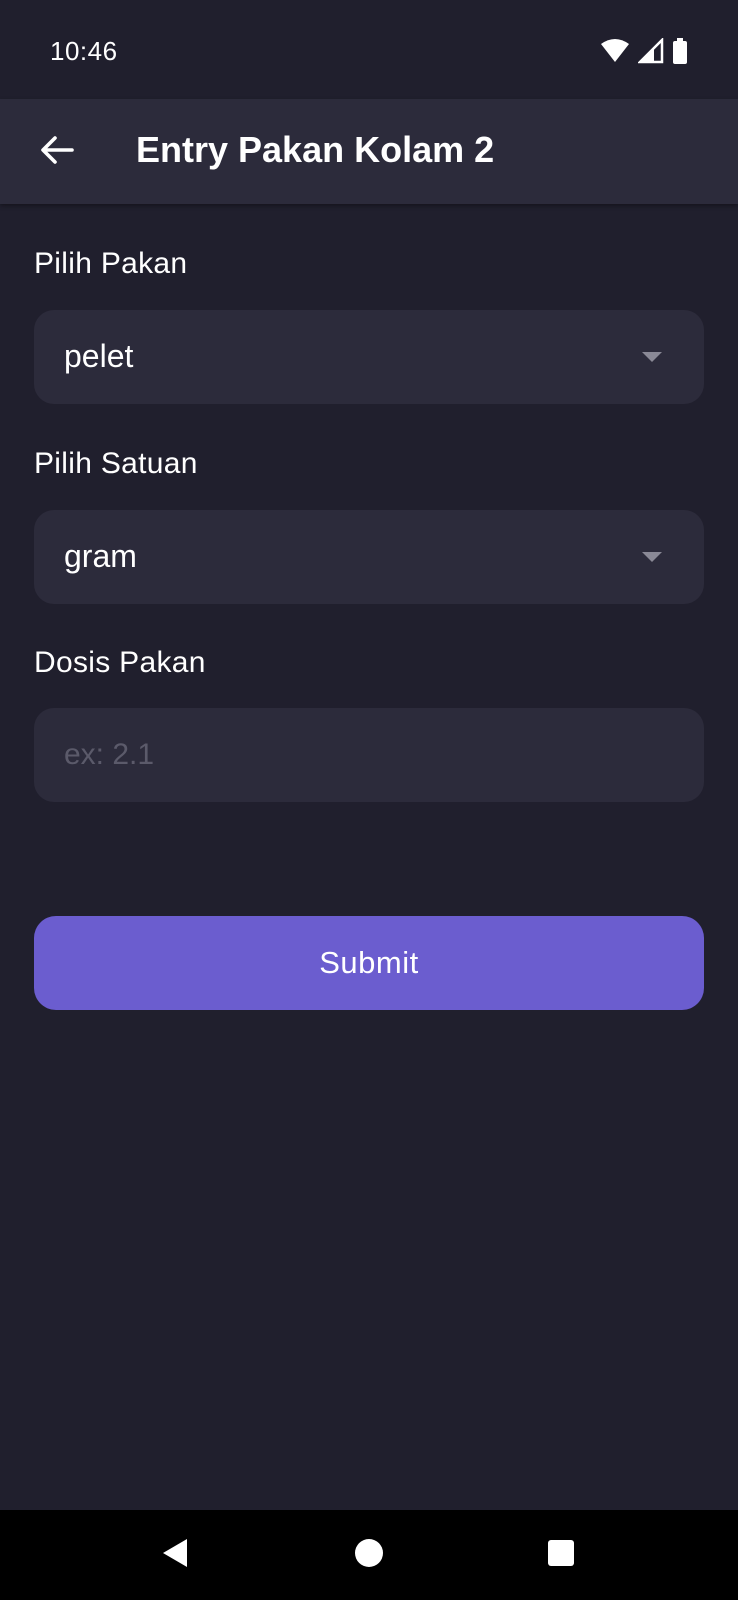 The image size is (738, 1600). I want to click on unit-selected-value: gram, so click(100, 556).